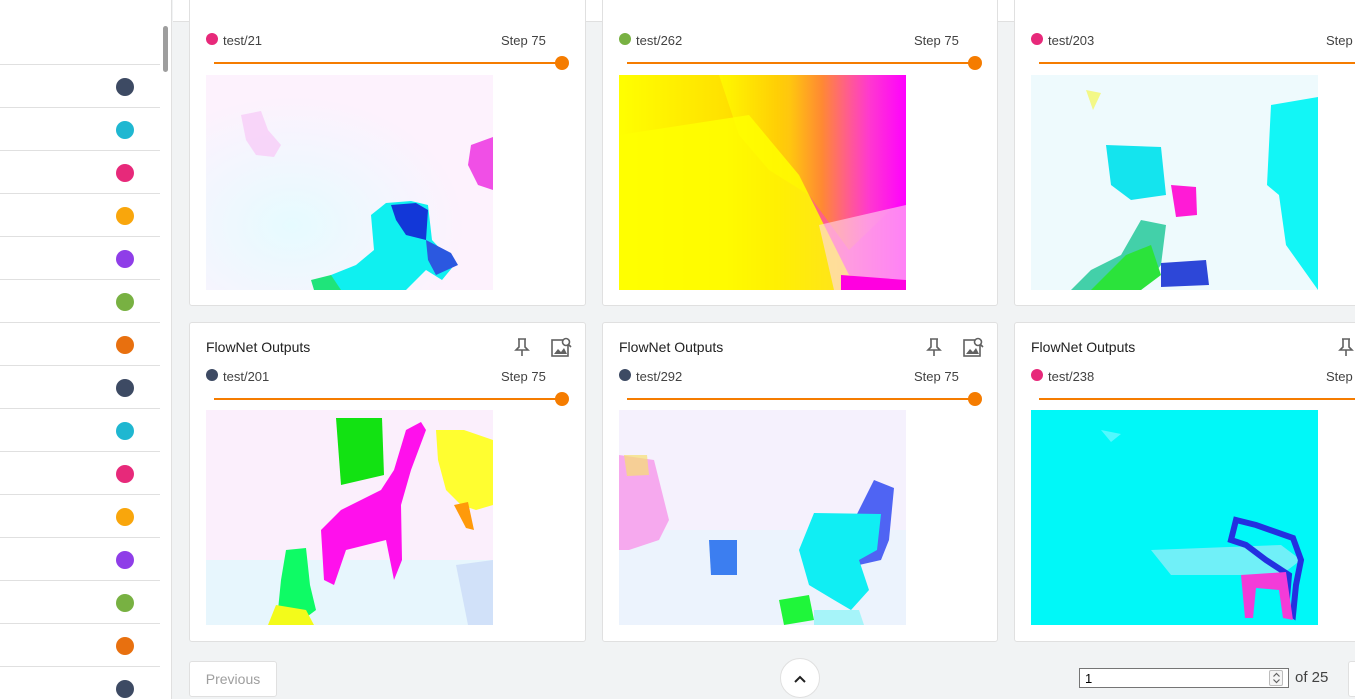  I want to click on page-number-input, so click(1184, 678).